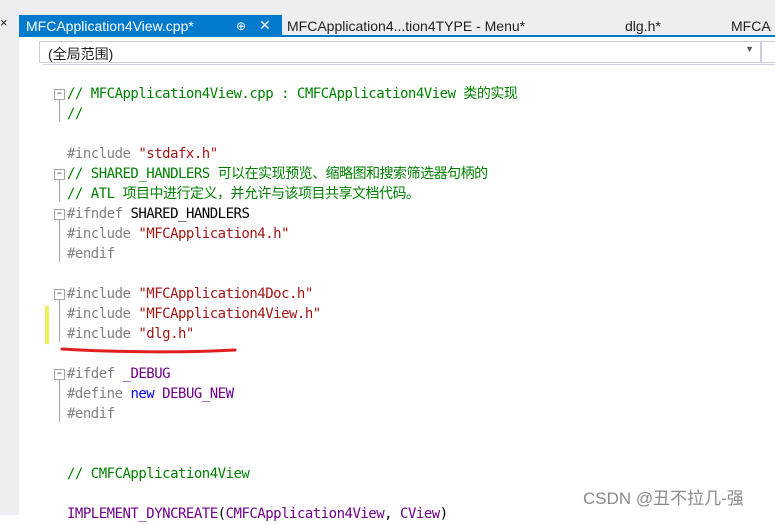 The height and width of the screenshot is (524, 775). What do you see at coordinates (214, 234) in the screenshot?
I see `code-token: "MFCApplication4.h"` at bounding box center [214, 234].